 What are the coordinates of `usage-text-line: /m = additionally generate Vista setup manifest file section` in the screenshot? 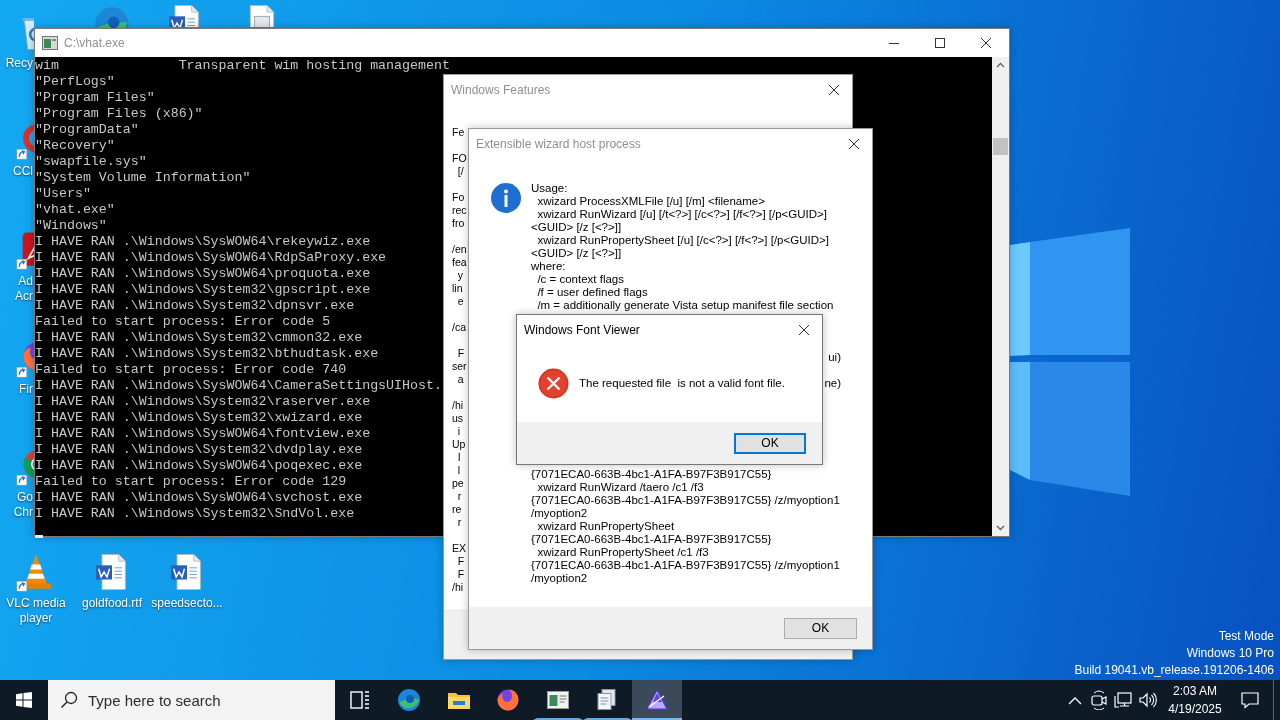 It's located at (685, 305).